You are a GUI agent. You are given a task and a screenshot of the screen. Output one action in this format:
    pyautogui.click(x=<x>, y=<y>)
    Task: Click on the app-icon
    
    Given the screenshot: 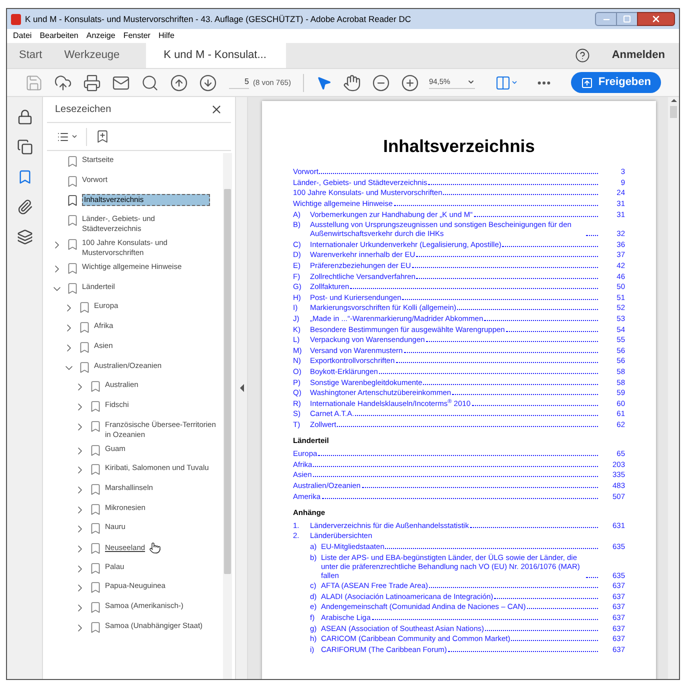 What is the action you would take?
    pyautogui.click(x=16, y=19)
    